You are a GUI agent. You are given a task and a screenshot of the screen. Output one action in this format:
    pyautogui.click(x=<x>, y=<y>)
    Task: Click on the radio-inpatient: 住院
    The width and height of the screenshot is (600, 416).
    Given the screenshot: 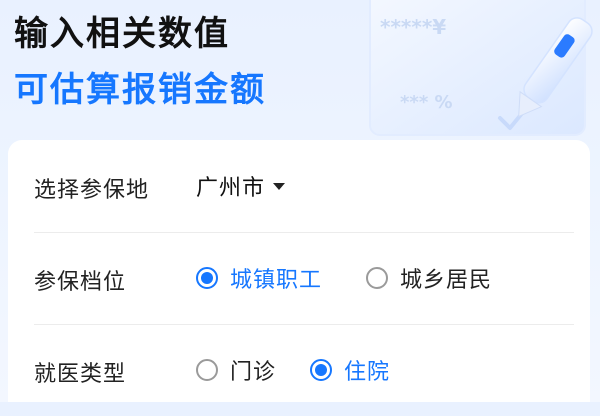 What is the action you would take?
    pyautogui.click(x=350, y=370)
    